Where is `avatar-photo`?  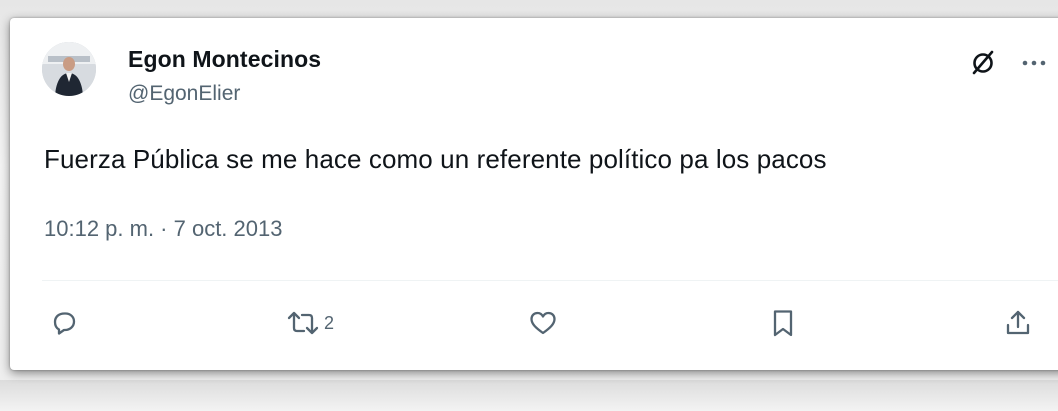 avatar-photo is located at coordinates (69, 69).